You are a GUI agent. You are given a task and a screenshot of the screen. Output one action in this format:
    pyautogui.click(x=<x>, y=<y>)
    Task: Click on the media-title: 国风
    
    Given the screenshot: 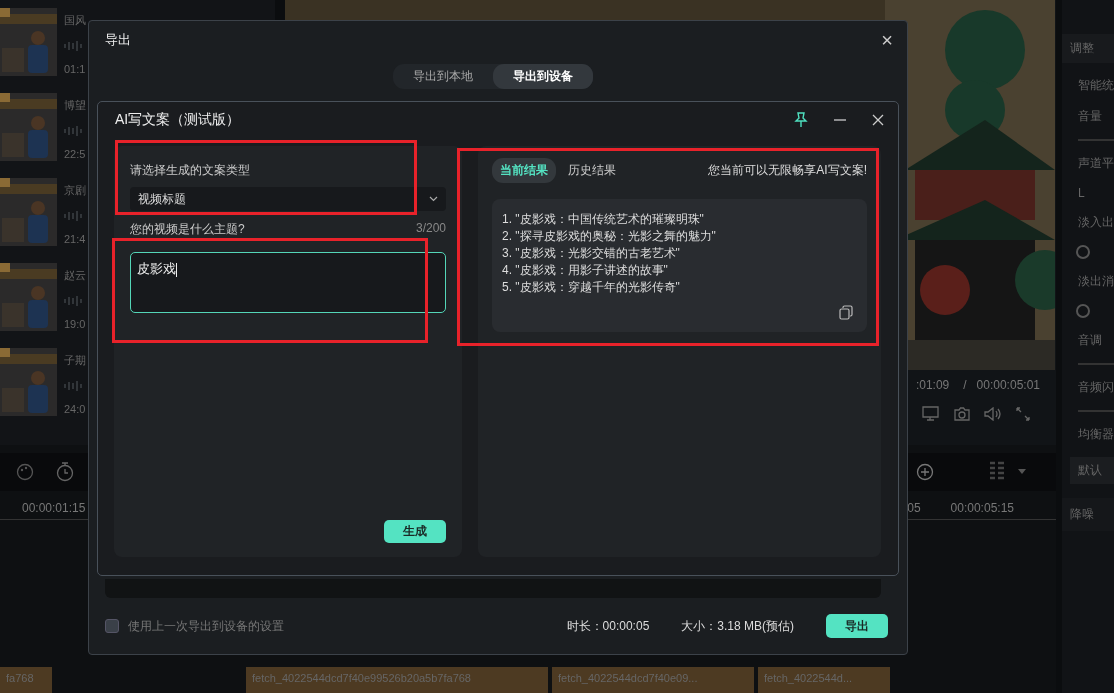 What is the action you would take?
    pyautogui.click(x=75, y=20)
    